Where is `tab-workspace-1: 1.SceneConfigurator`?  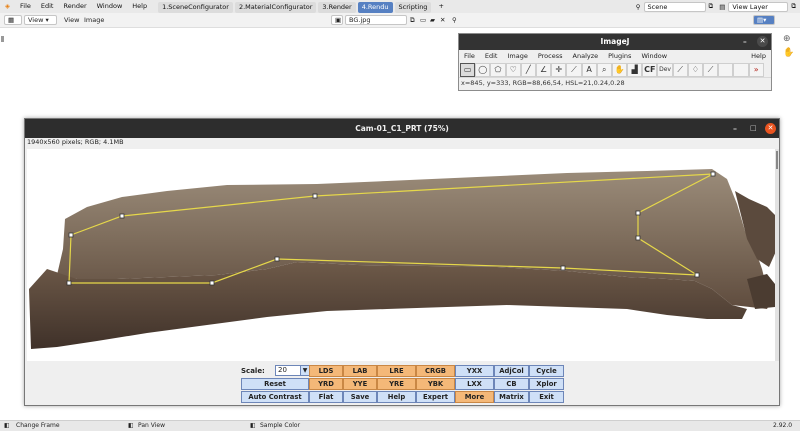 tab-workspace-1: 1.SceneConfigurator is located at coordinates (195, 7).